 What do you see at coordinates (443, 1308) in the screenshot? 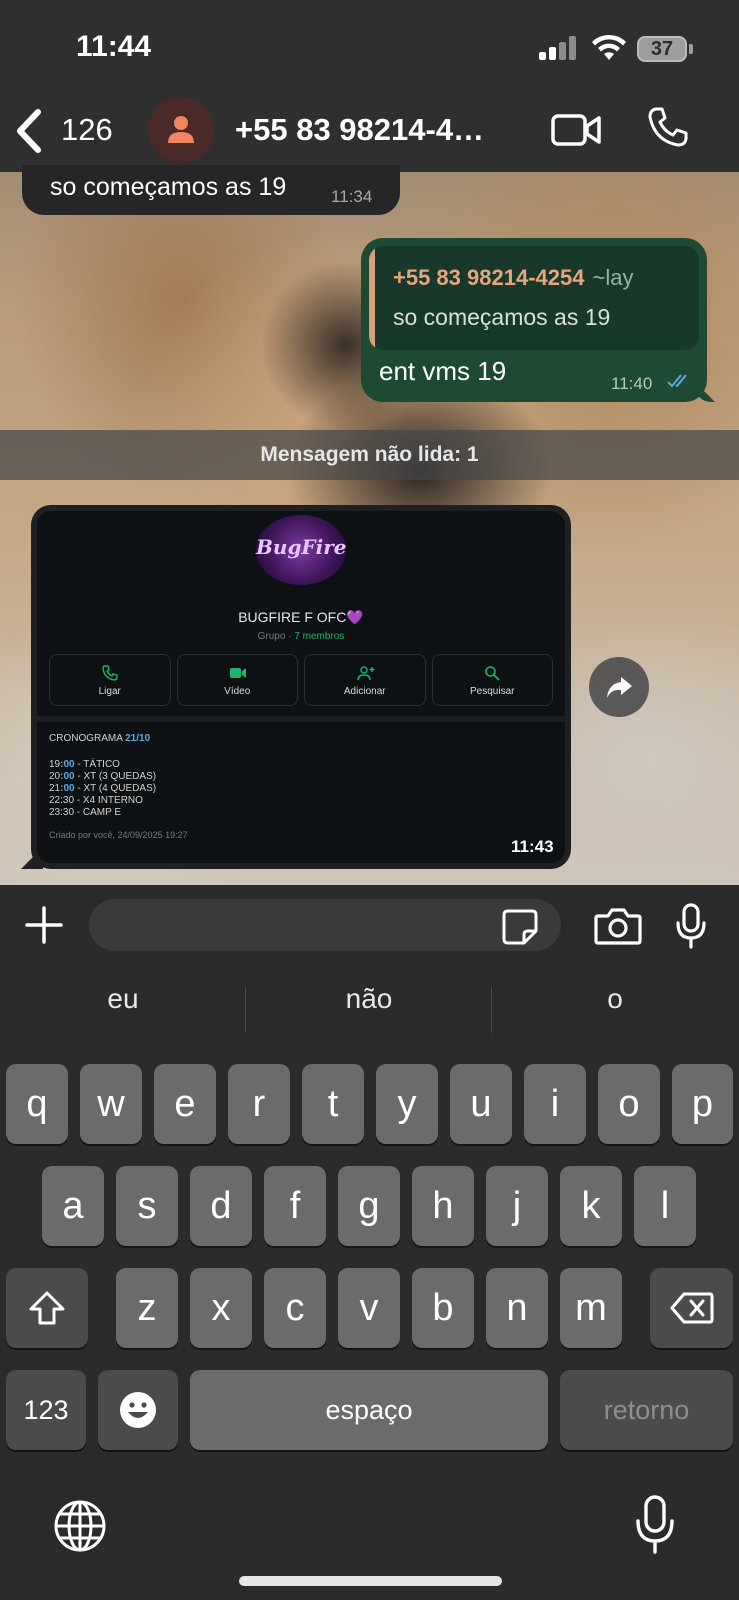
I see `key-b: b` at bounding box center [443, 1308].